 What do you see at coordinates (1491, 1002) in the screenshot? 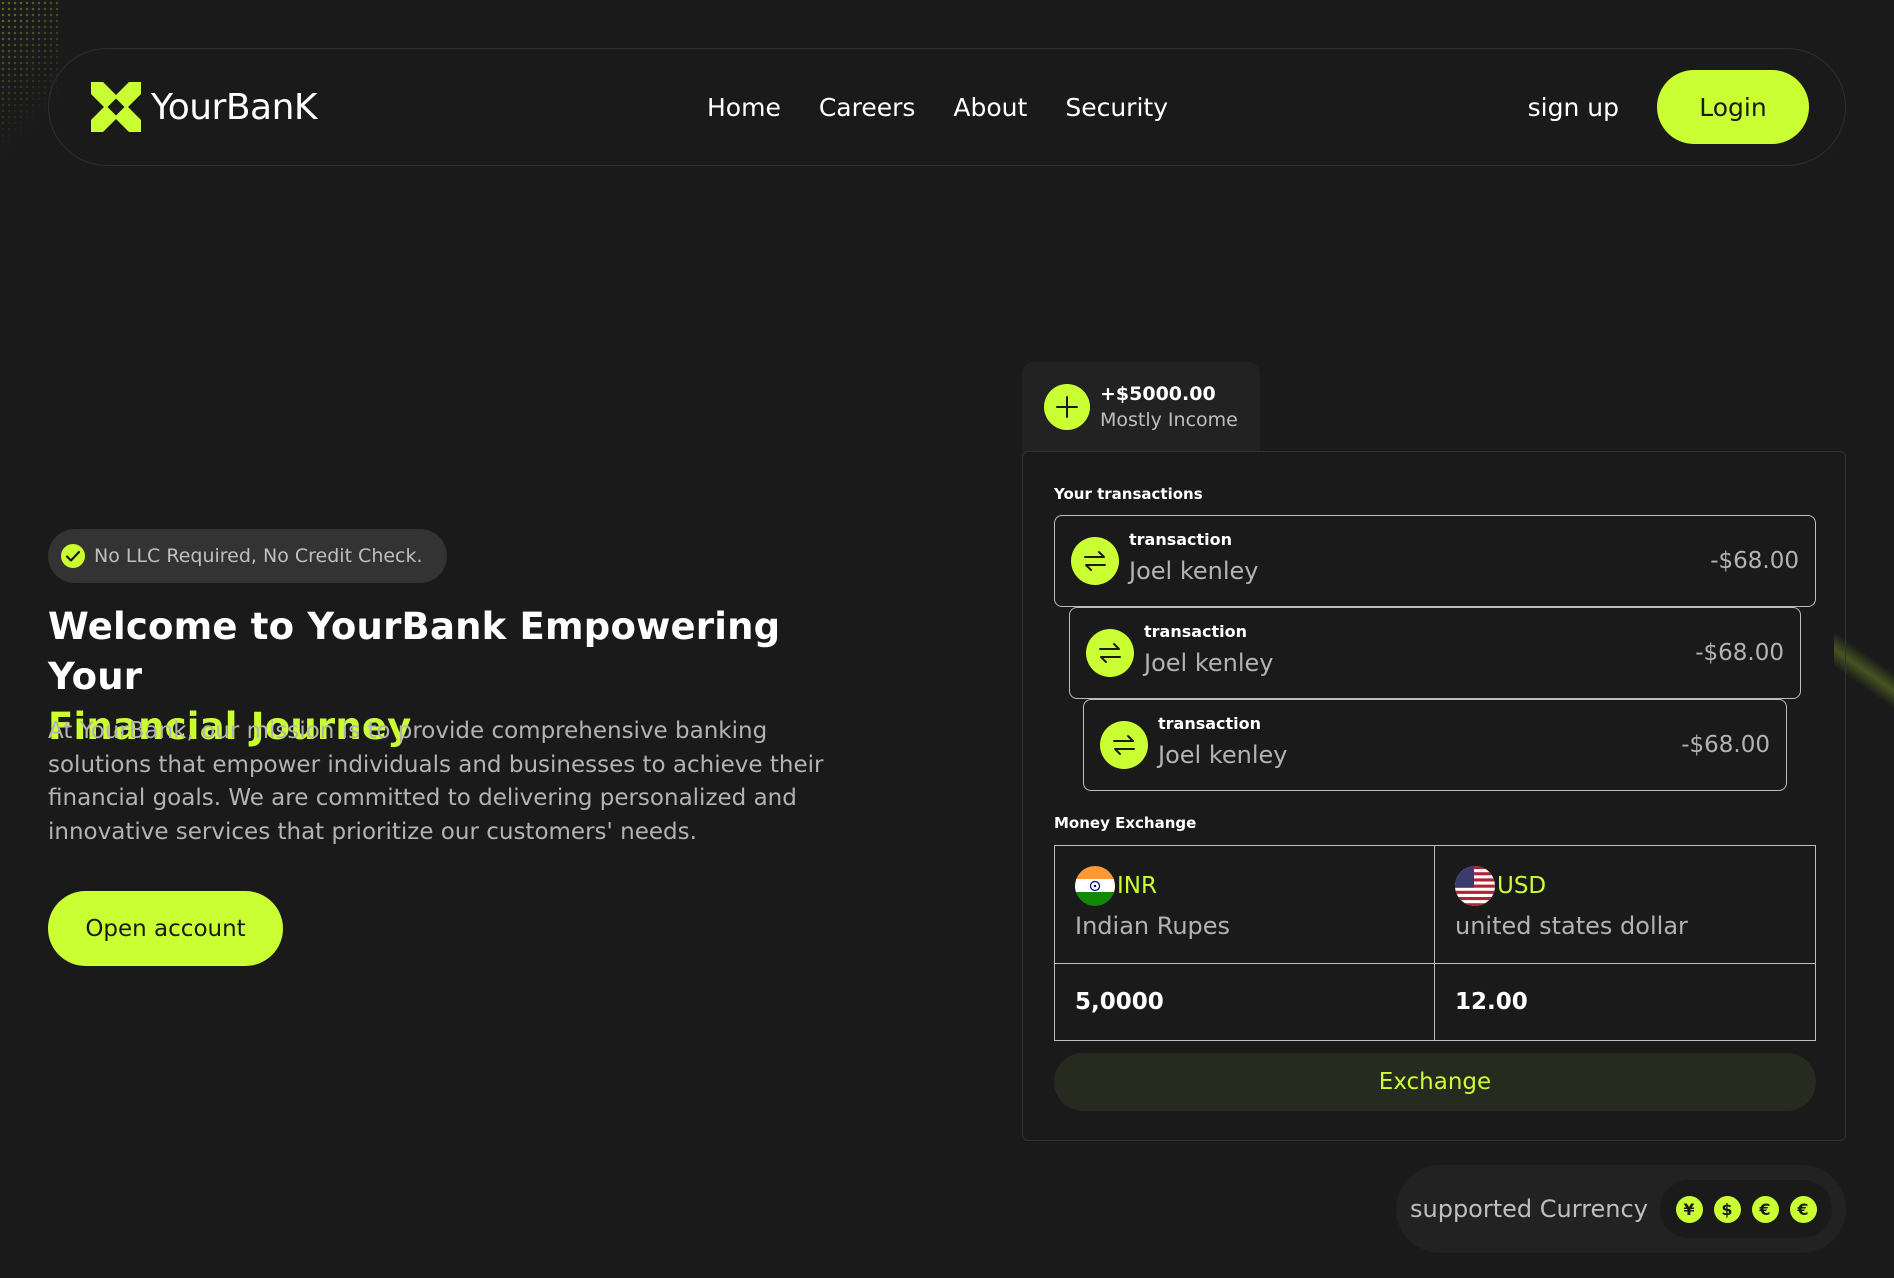
I see `to-amount: 12.00` at bounding box center [1491, 1002].